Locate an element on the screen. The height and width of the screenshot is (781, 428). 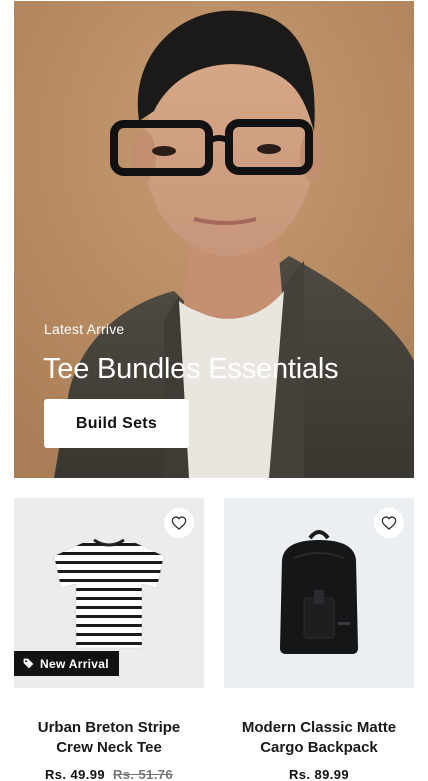
price-row: Rs. 49.99 Rs. 51.76 is located at coordinates (109, 774).